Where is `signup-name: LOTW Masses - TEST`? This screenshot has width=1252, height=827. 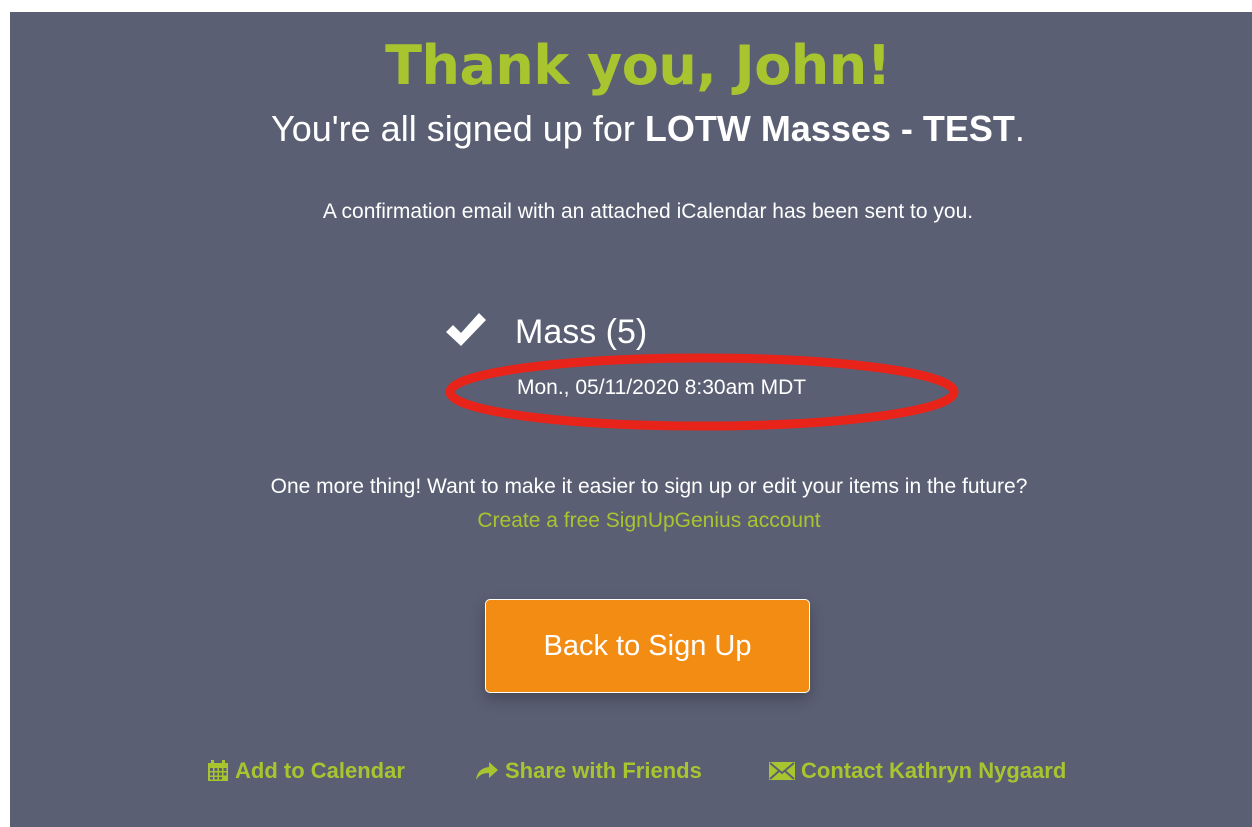
signup-name: LOTW Masses - TEST is located at coordinates (829, 128).